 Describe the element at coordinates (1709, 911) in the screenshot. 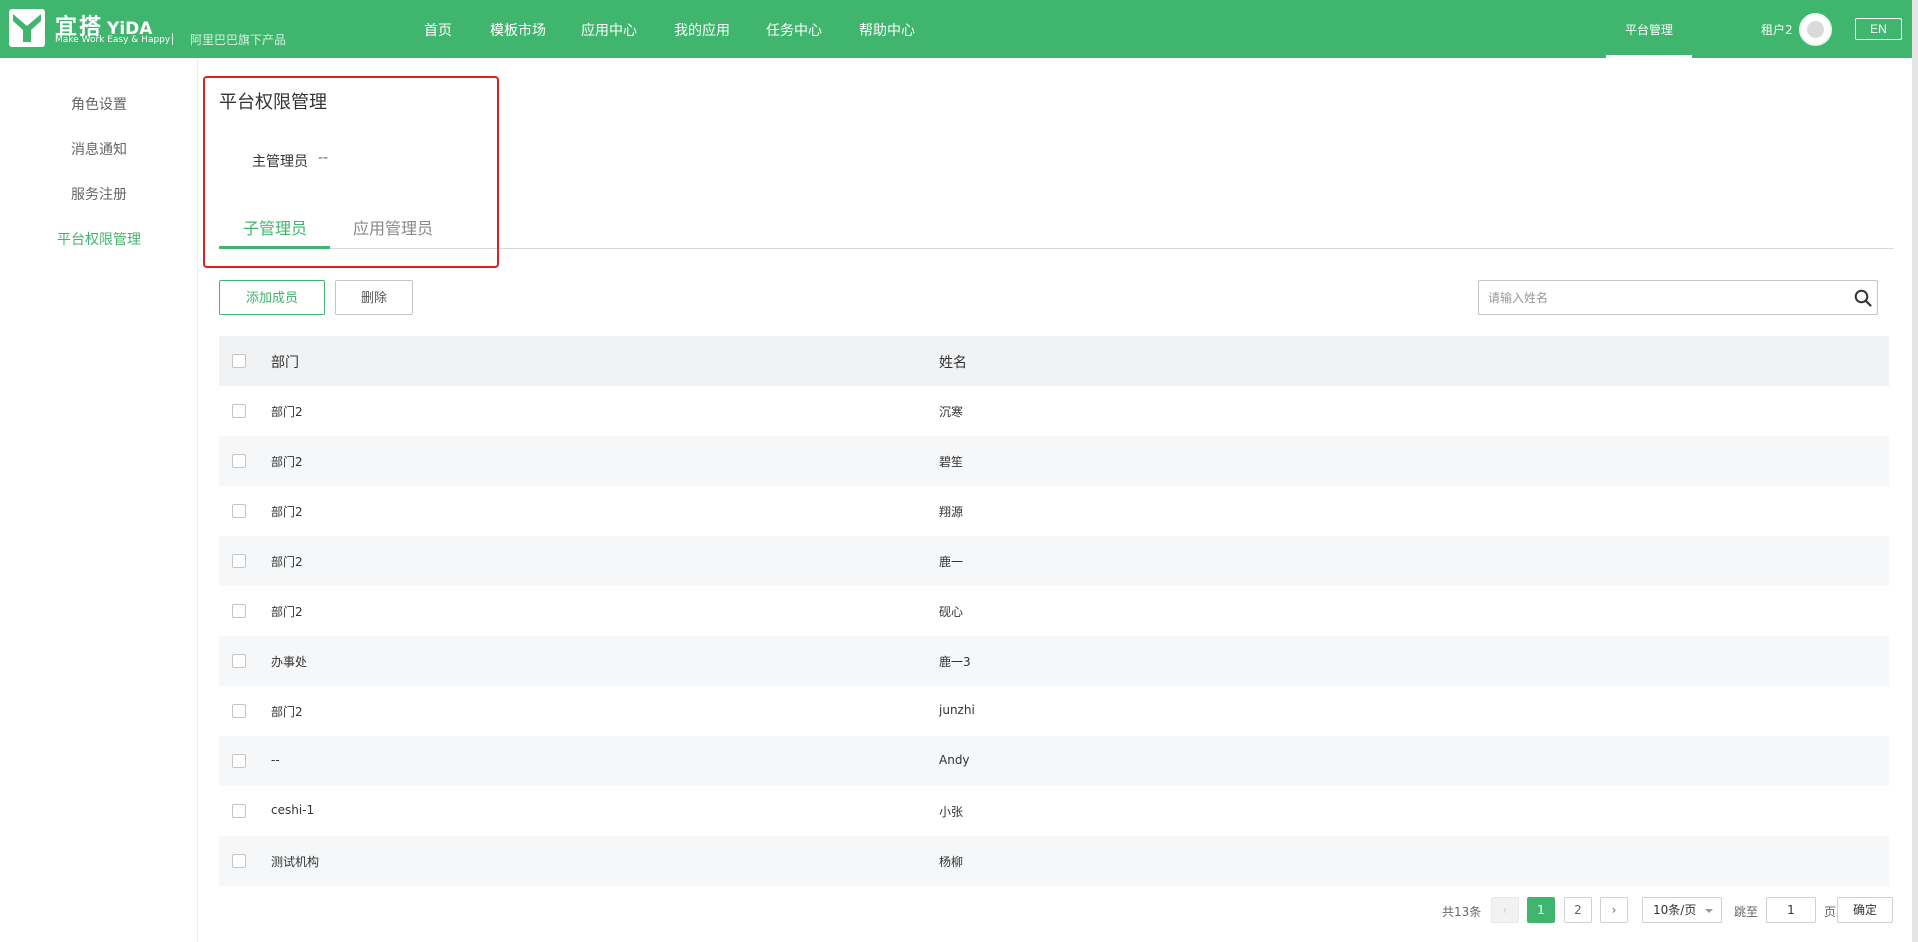

I see `chevron-down-icon` at that location.